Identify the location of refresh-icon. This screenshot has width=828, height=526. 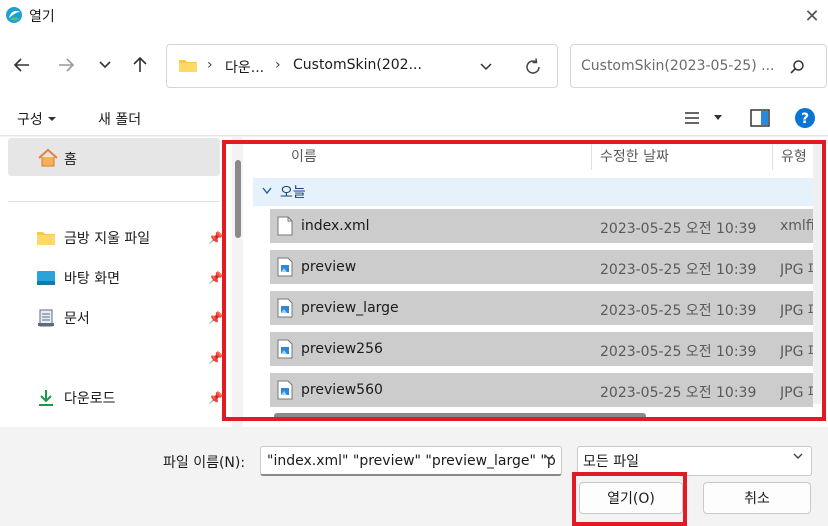
(533, 67).